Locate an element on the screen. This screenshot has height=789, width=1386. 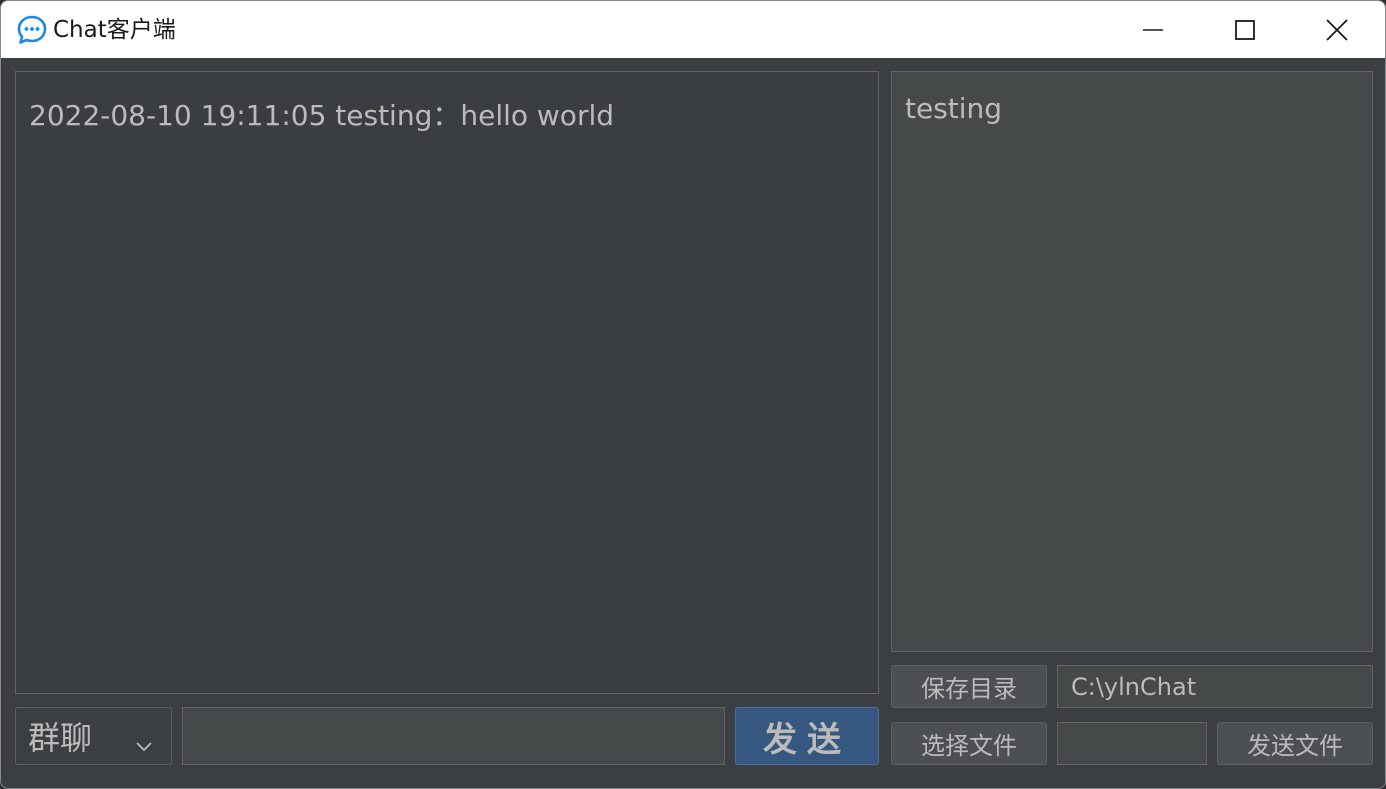
chevron-down-icon is located at coordinates (144, 745).